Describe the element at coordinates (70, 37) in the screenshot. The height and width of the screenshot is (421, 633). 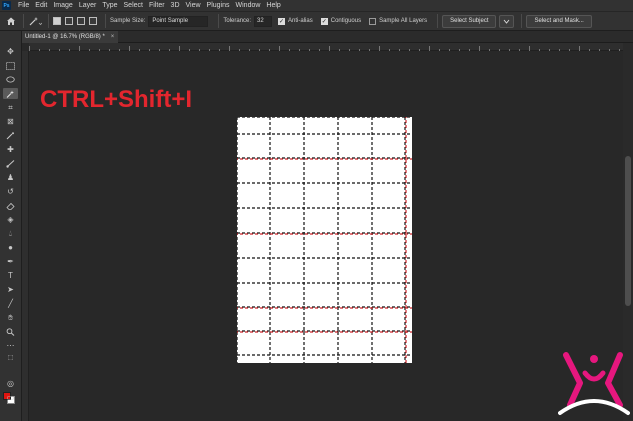
I see `document-tab: Untitled-1 @ 16.7% (RGB/8) * ×` at that location.